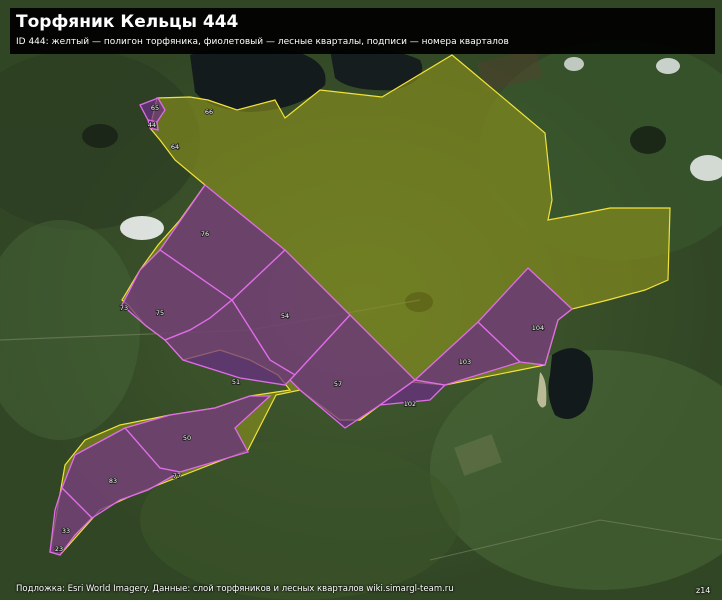 The width and height of the screenshot is (722, 600). What do you see at coordinates (124, 308) in the screenshot?
I see `quarter-label-73: 73` at bounding box center [124, 308].